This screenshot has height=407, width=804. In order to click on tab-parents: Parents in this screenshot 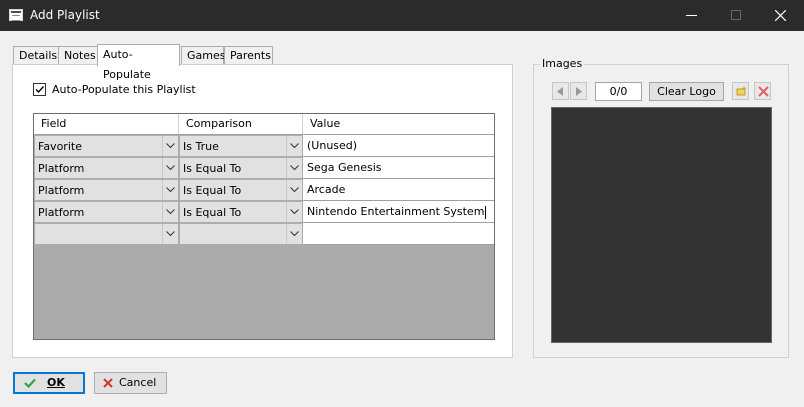, I will do `click(248, 55)`.